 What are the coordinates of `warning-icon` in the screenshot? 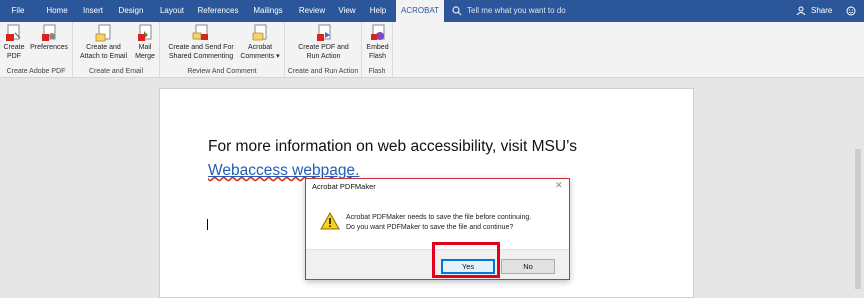 It's located at (330, 221).